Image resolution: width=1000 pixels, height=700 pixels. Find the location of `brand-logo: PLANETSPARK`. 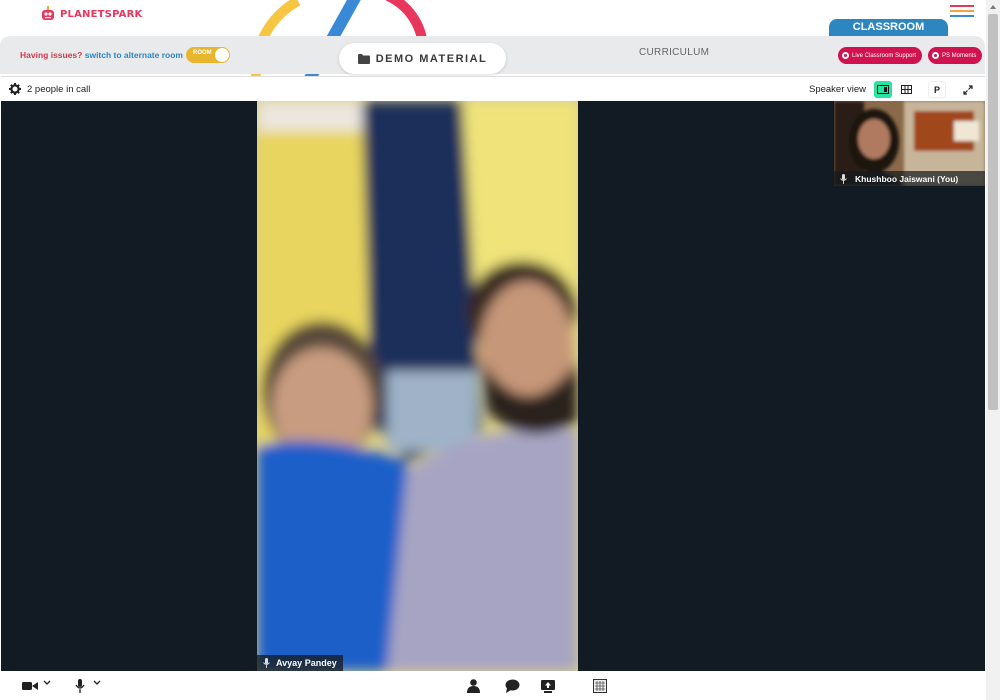

brand-logo: PLANETSPARK is located at coordinates (91, 14).